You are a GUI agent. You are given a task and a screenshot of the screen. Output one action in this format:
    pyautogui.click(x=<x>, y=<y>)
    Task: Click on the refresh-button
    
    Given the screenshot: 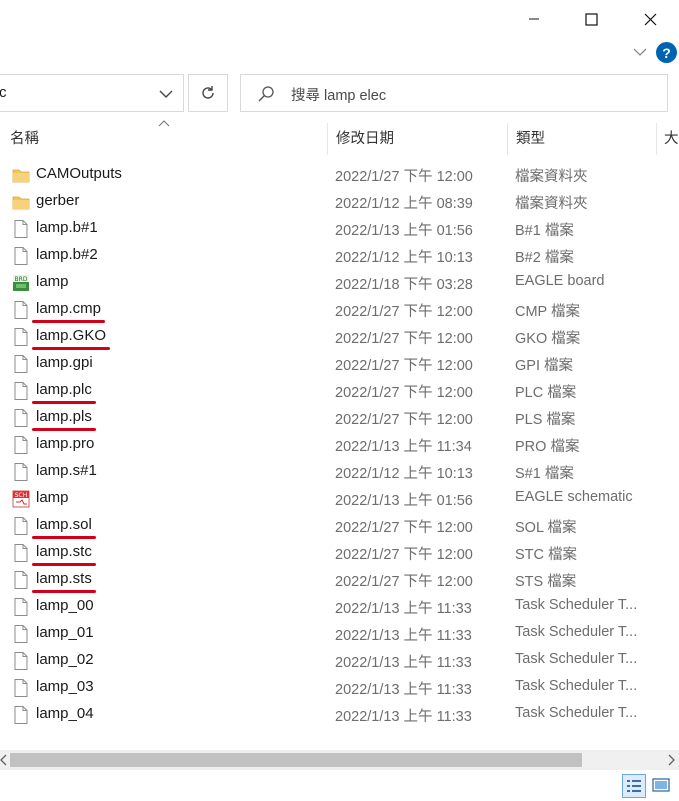 What is the action you would take?
    pyautogui.click(x=208, y=93)
    